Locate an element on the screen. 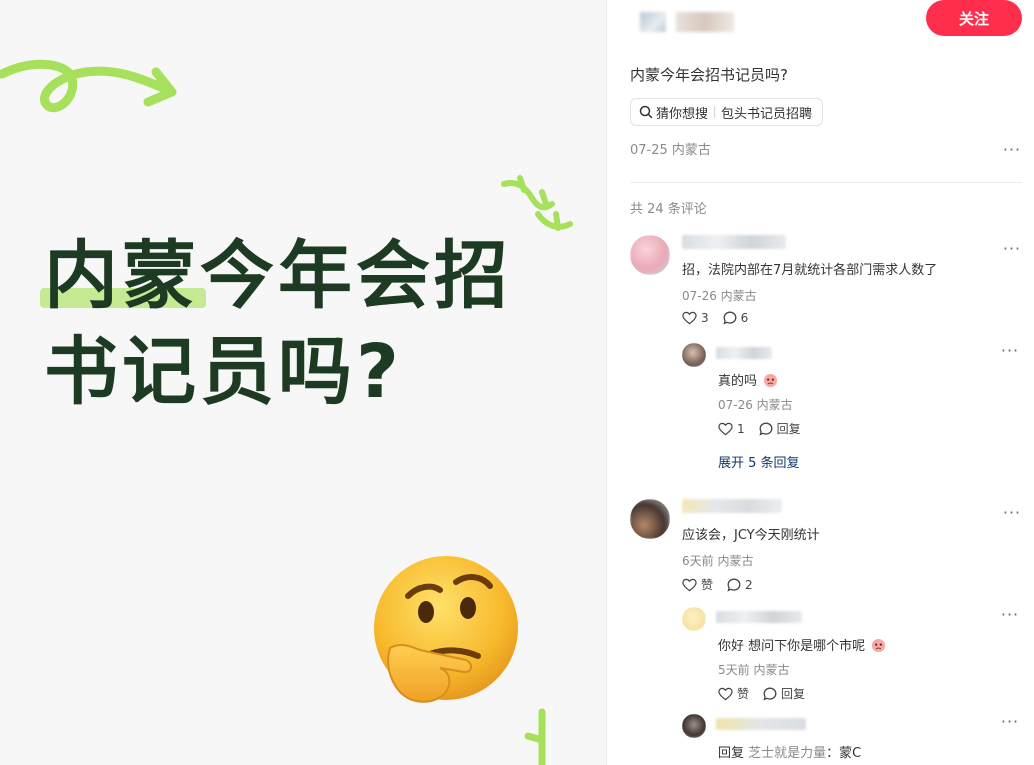 Image resolution: width=1034 pixels, height=765 pixels. comment-text: 应该会，JCY今天刚统计 is located at coordinates (751, 535).